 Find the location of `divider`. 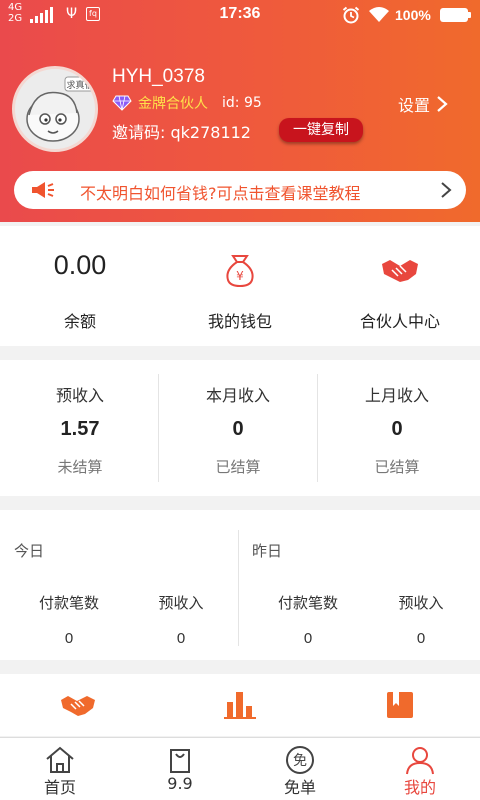

divider is located at coordinates (238, 588).